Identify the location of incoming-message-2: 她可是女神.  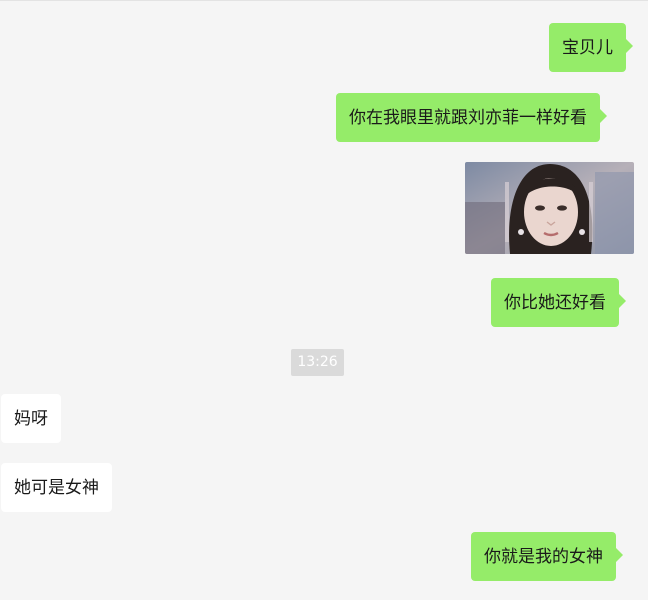
(56, 487).